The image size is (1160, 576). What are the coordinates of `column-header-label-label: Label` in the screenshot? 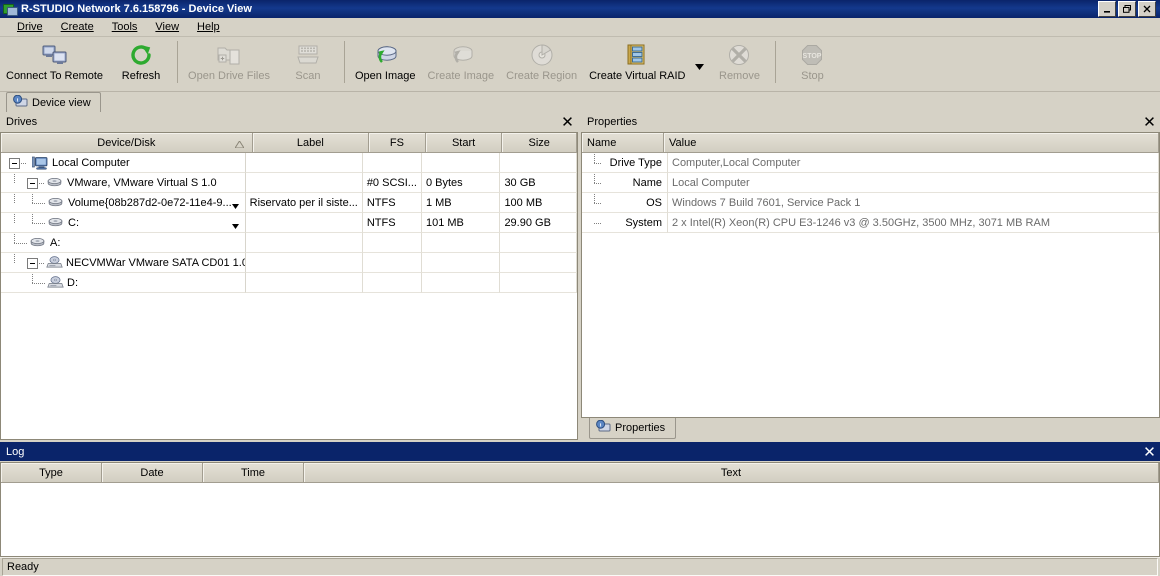 It's located at (310, 142).